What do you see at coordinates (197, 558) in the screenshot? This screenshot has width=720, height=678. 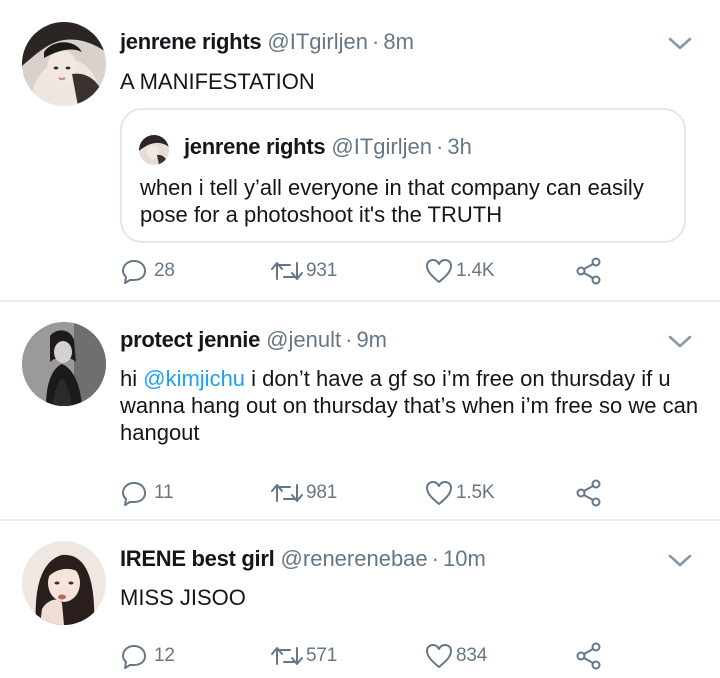 I see `display-name: IRENE best girl` at bounding box center [197, 558].